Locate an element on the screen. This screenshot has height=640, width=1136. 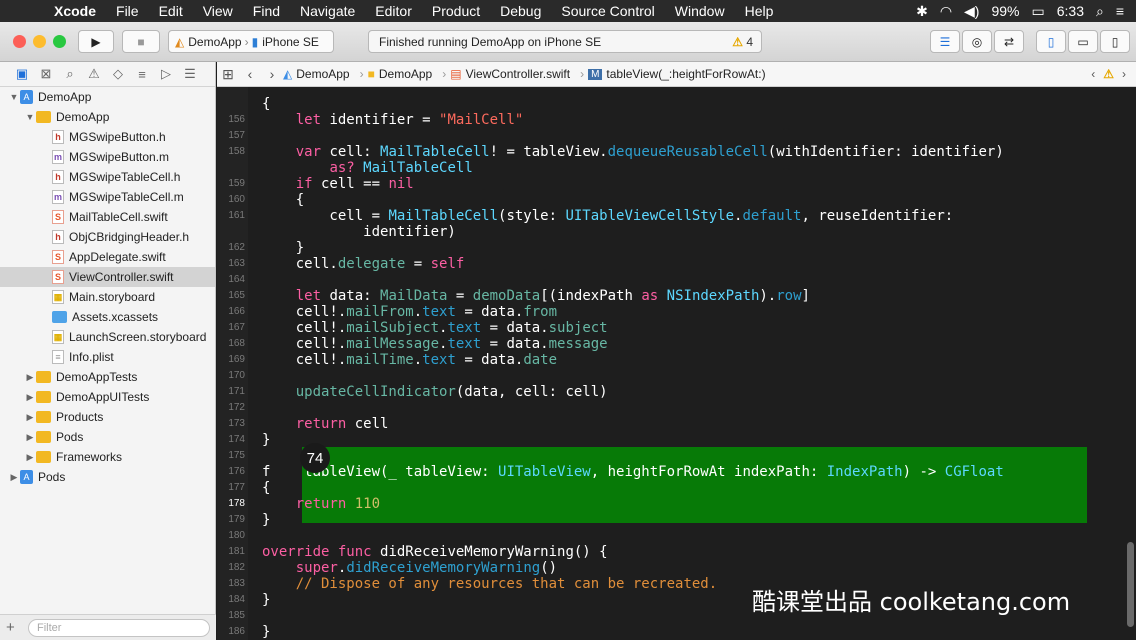
menu-navigate: Navigate is located at coordinates (327, 11).